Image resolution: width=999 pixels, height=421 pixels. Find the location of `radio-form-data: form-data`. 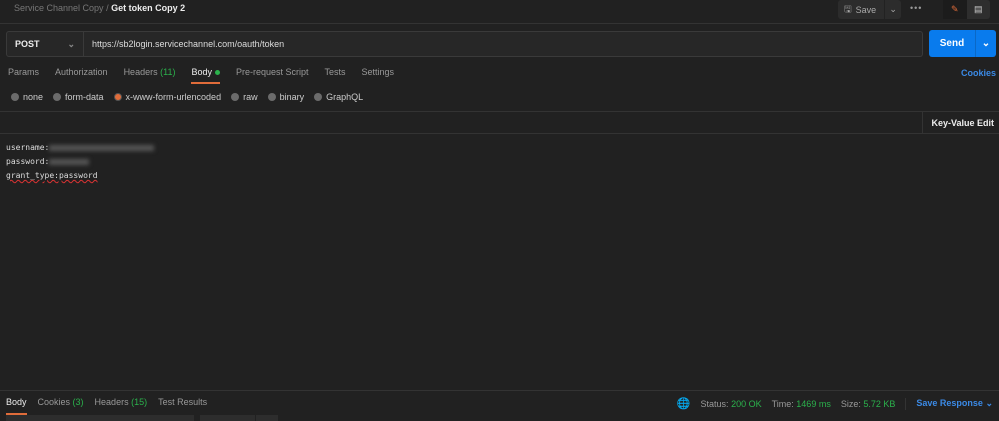

radio-form-data: form-data is located at coordinates (78, 97).